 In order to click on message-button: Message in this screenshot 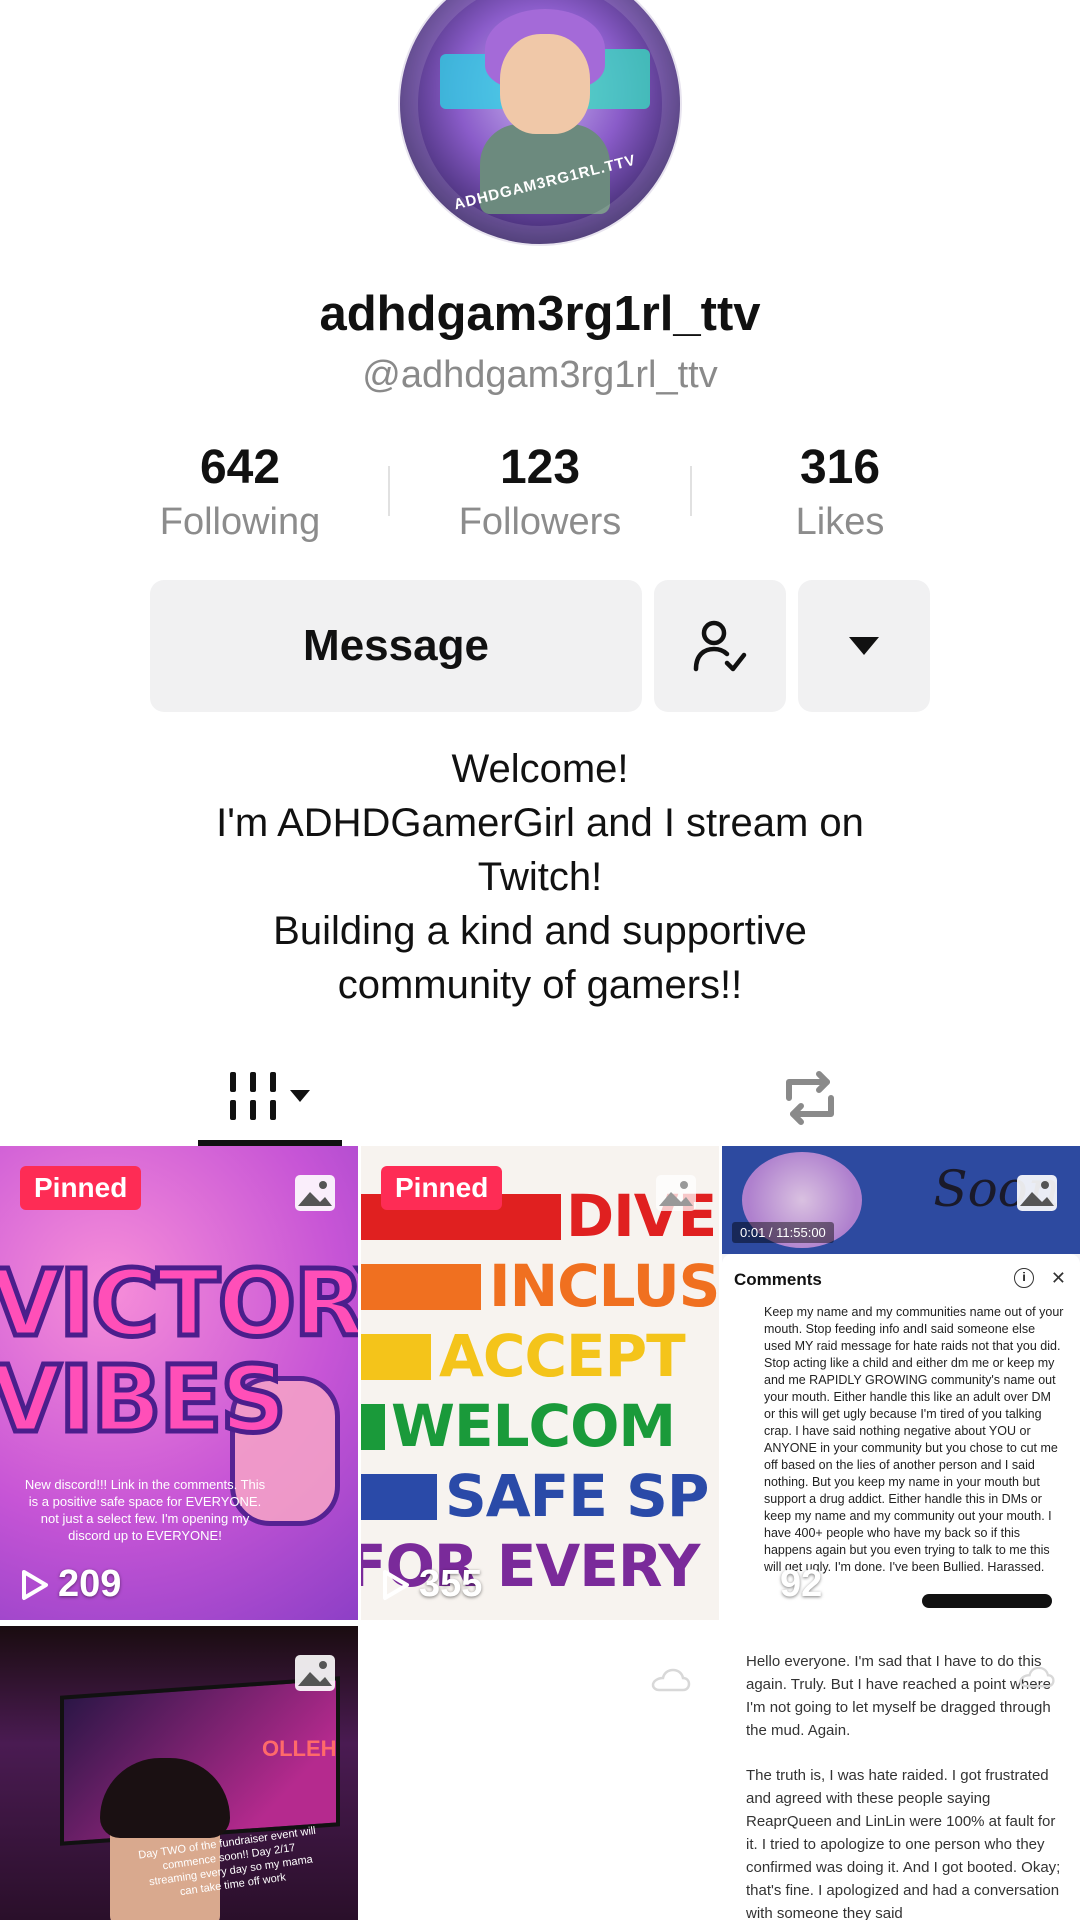, I will do `click(396, 646)`.